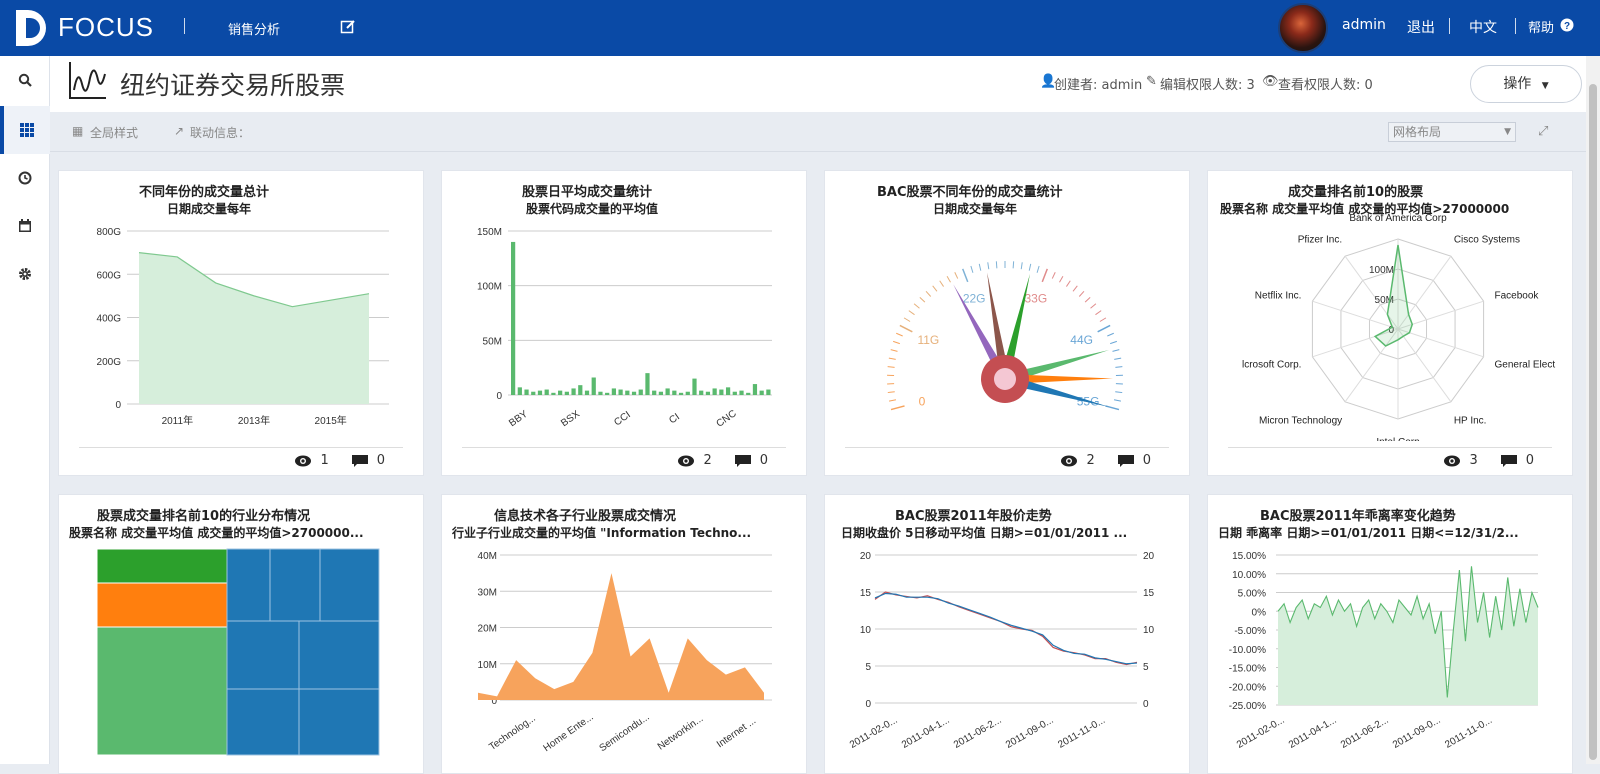 This screenshot has width=1600, height=774. I want to click on comments-count: 0, so click(381, 460).